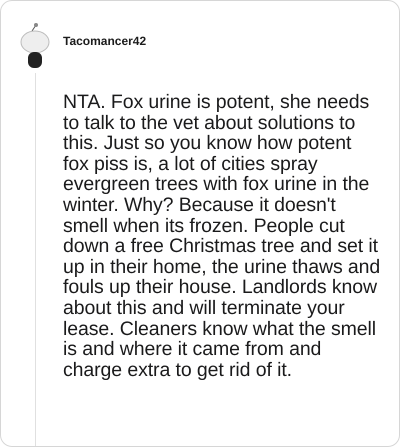 The width and height of the screenshot is (400, 447). What do you see at coordinates (222, 41) in the screenshot?
I see `username: Tacomancer42` at bounding box center [222, 41].